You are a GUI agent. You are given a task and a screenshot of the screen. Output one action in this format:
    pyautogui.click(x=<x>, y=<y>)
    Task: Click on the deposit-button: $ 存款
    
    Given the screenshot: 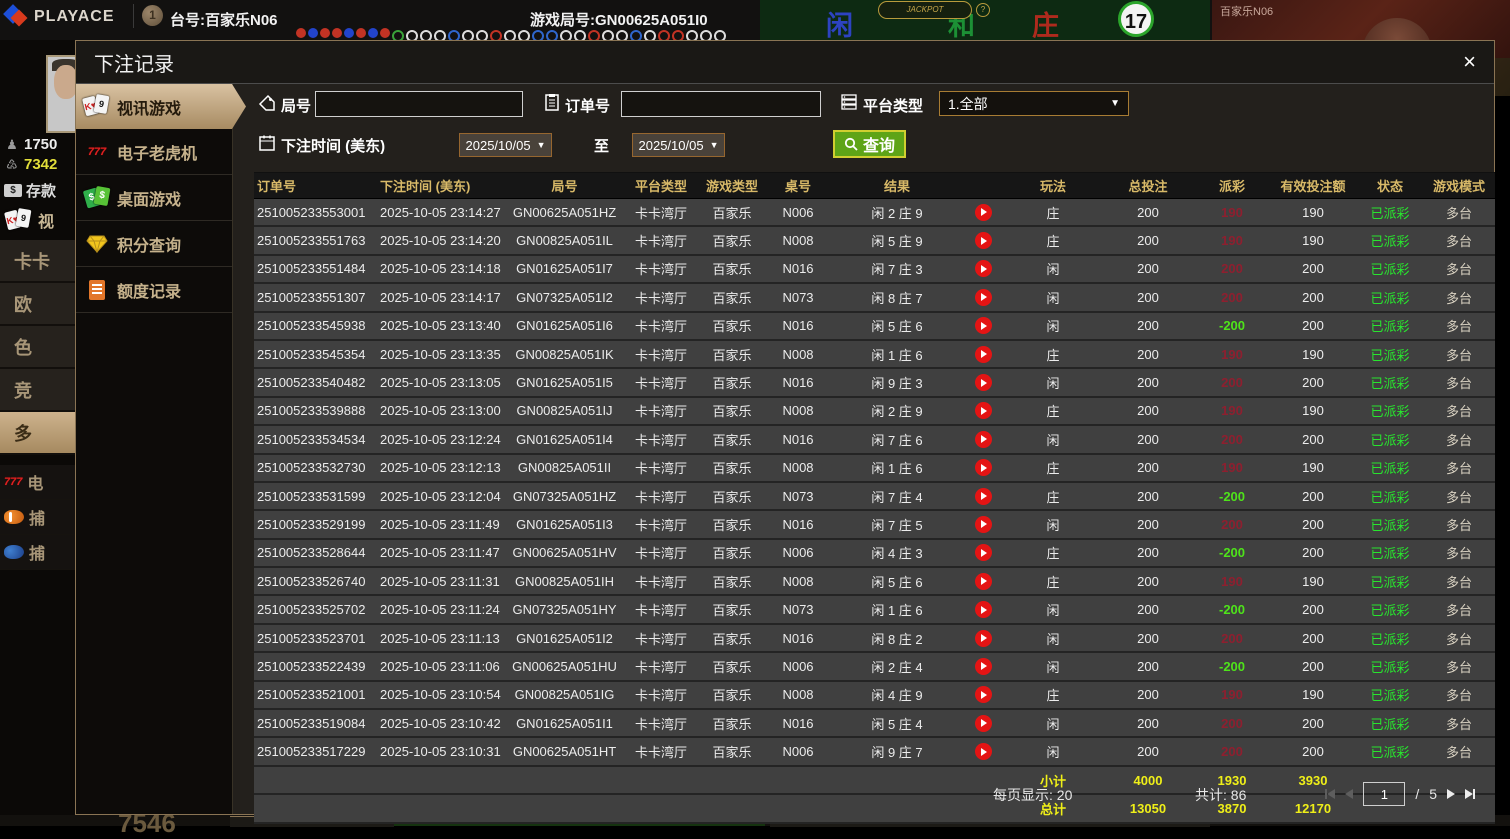 What is the action you would take?
    pyautogui.click(x=30, y=190)
    